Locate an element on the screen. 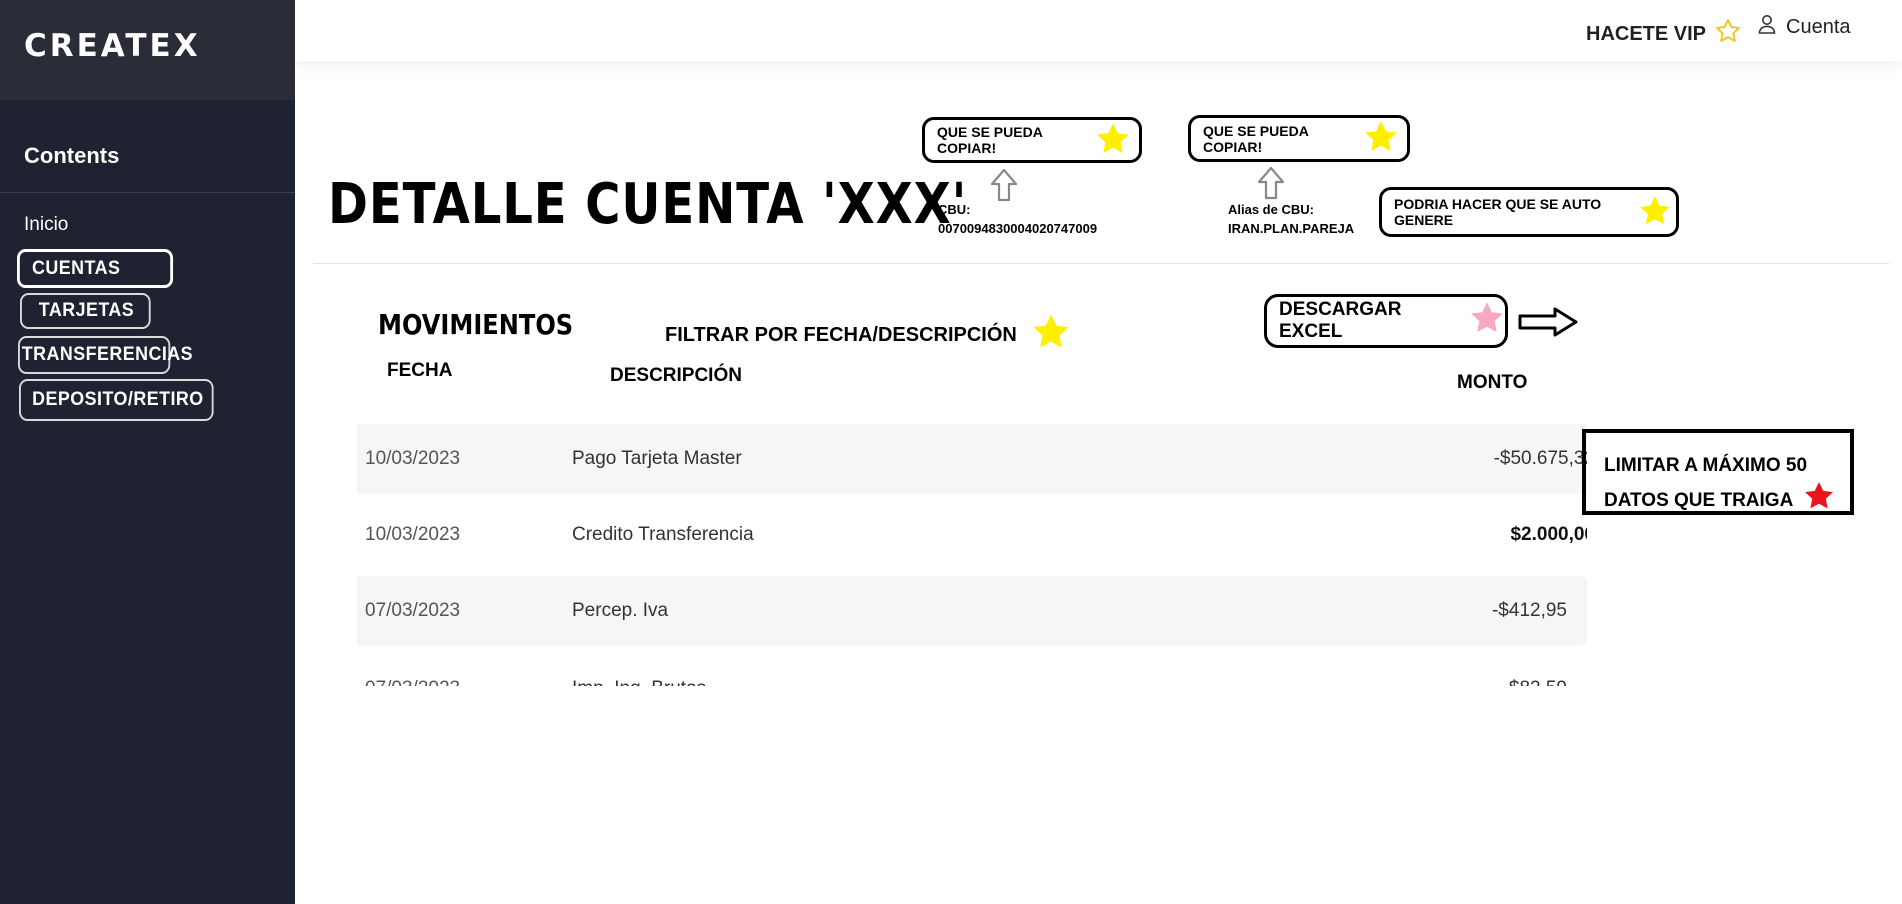  row-description: Imp. Ing. Brutos is located at coordinates (639, 682).